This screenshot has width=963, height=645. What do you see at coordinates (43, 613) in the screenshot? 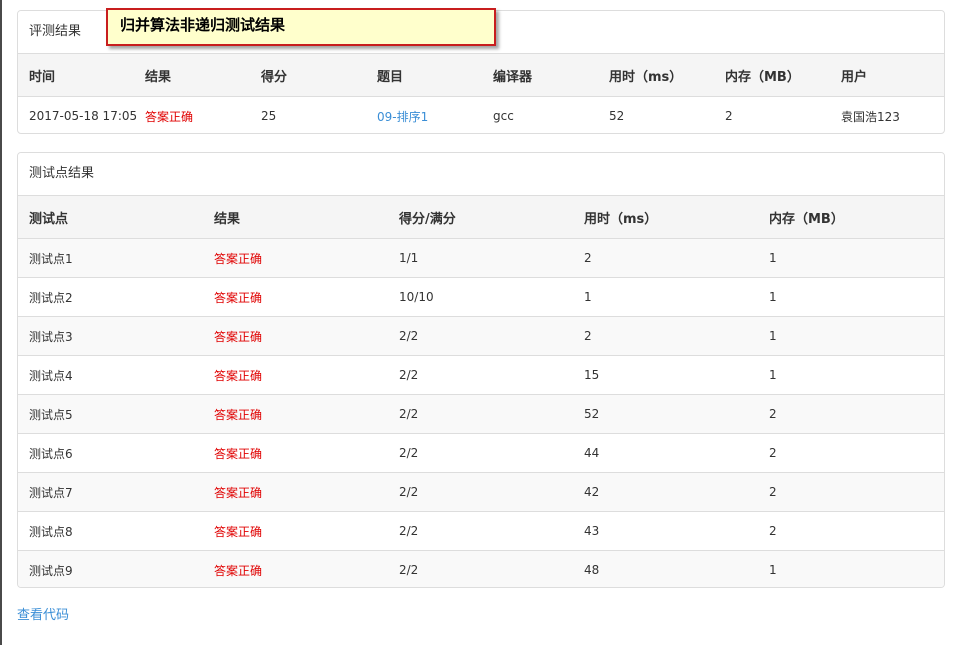
I see `view-code-link: 查看代码` at bounding box center [43, 613].